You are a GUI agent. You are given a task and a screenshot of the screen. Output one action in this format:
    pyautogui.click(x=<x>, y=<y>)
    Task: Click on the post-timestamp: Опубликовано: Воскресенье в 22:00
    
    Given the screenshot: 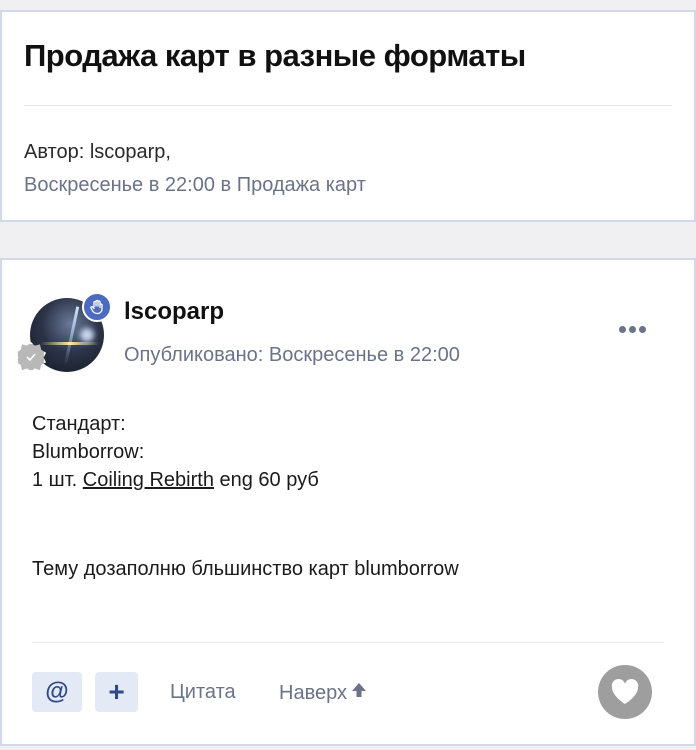 What is the action you would take?
    pyautogui.click(x=292, y=355)
    